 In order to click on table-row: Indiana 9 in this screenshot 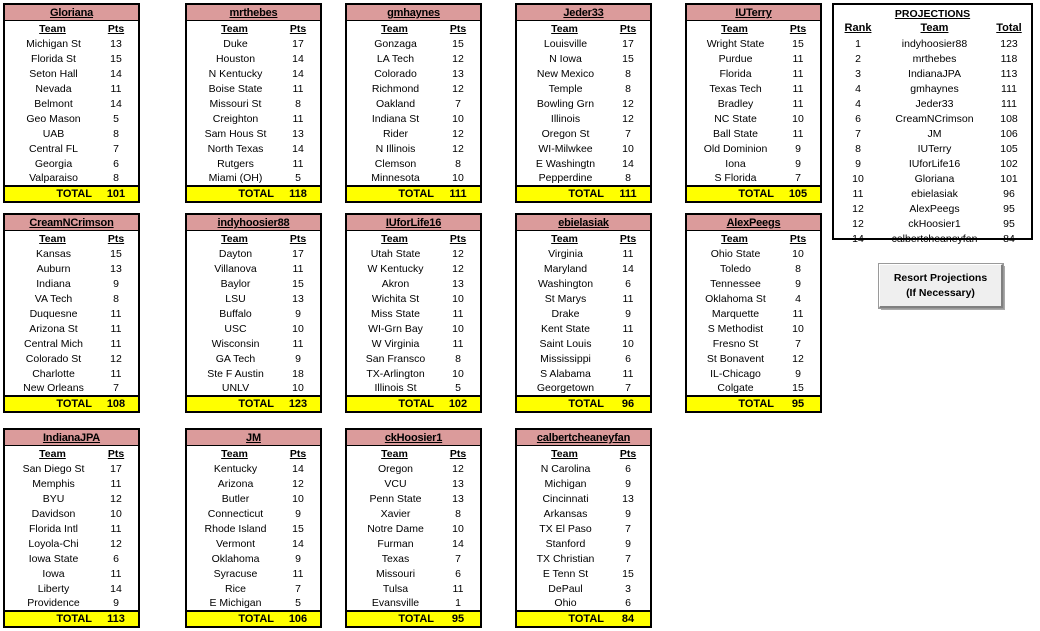, I will do `click(71, 283)`.